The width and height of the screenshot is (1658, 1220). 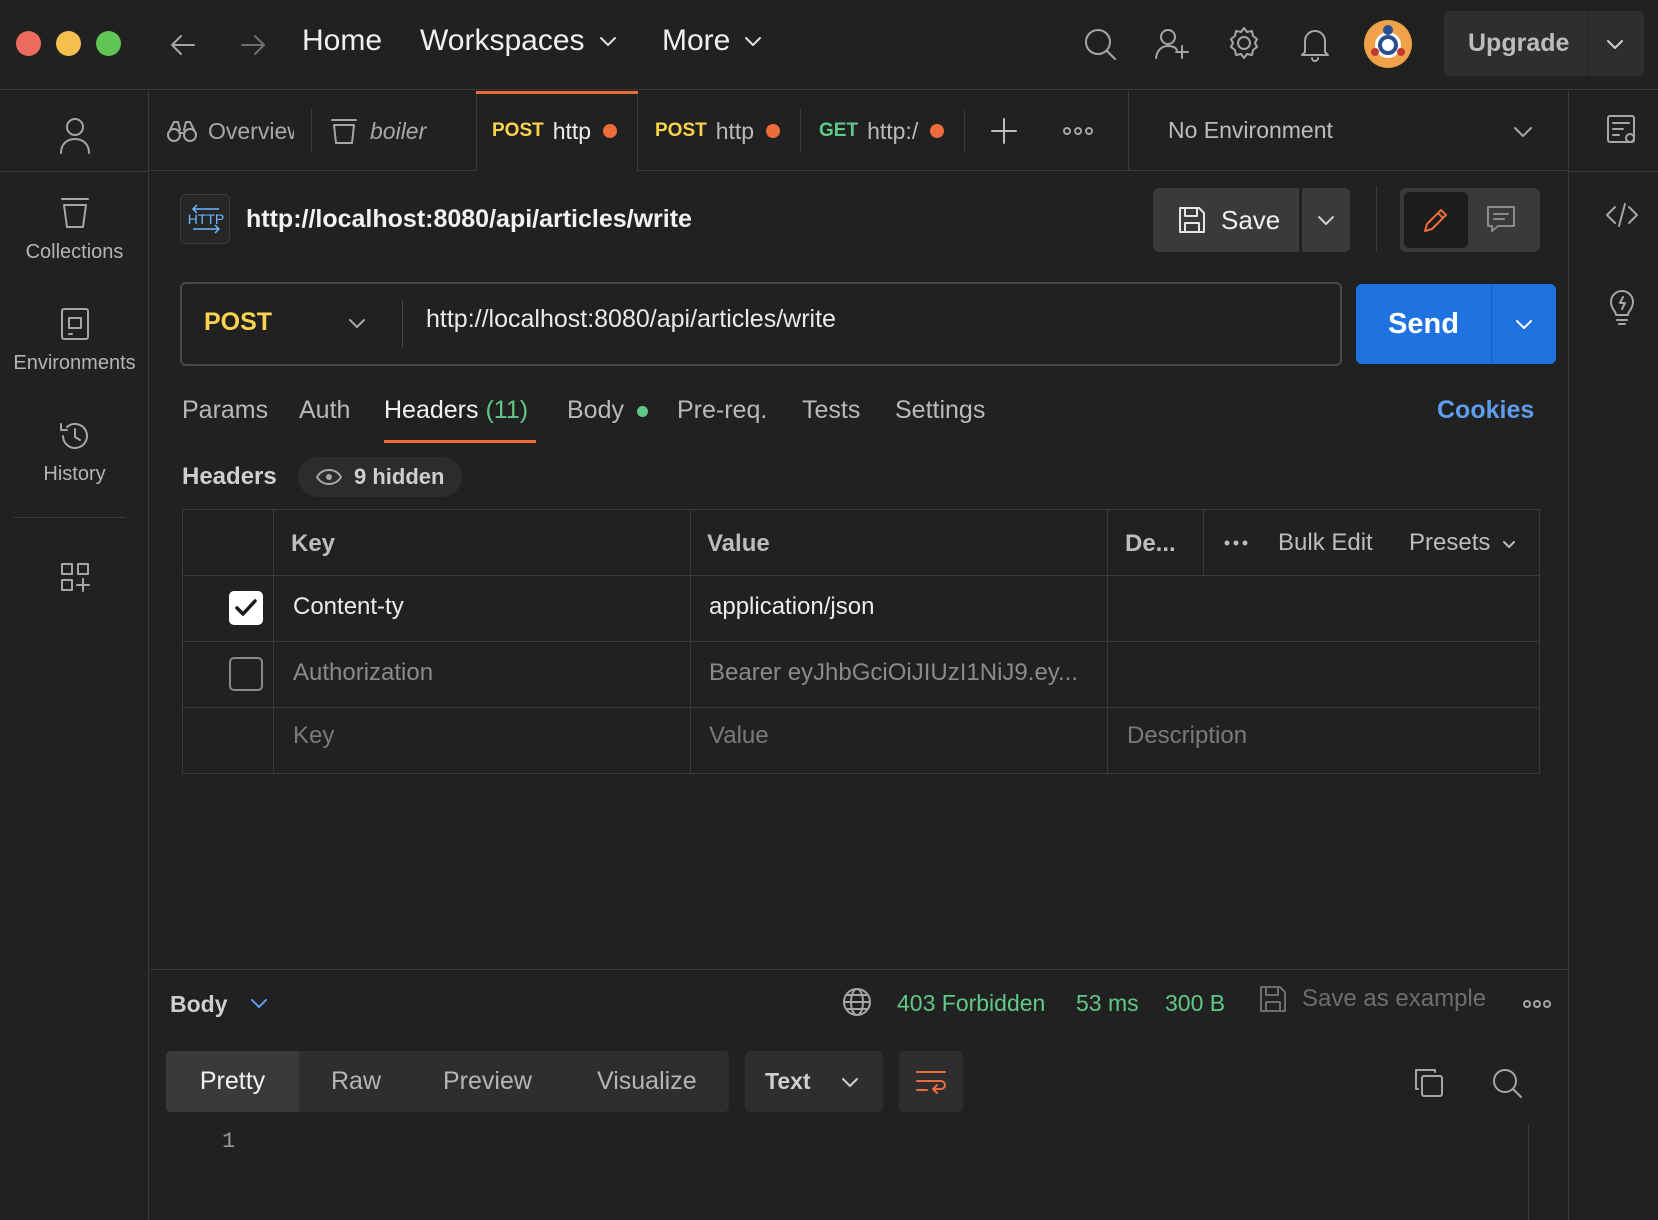 I want to click on more-tabs-icon, so click(x=1078, y=131).